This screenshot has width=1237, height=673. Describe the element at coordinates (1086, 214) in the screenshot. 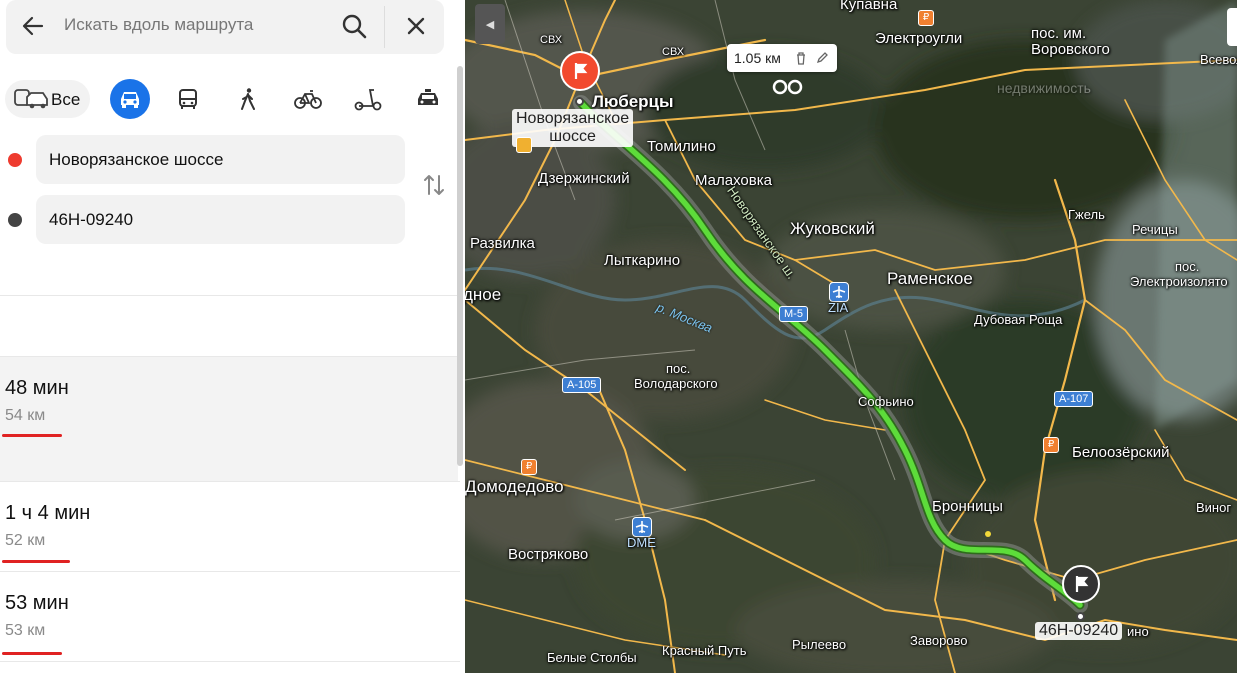

I see `place-label: Гжель` at that location.